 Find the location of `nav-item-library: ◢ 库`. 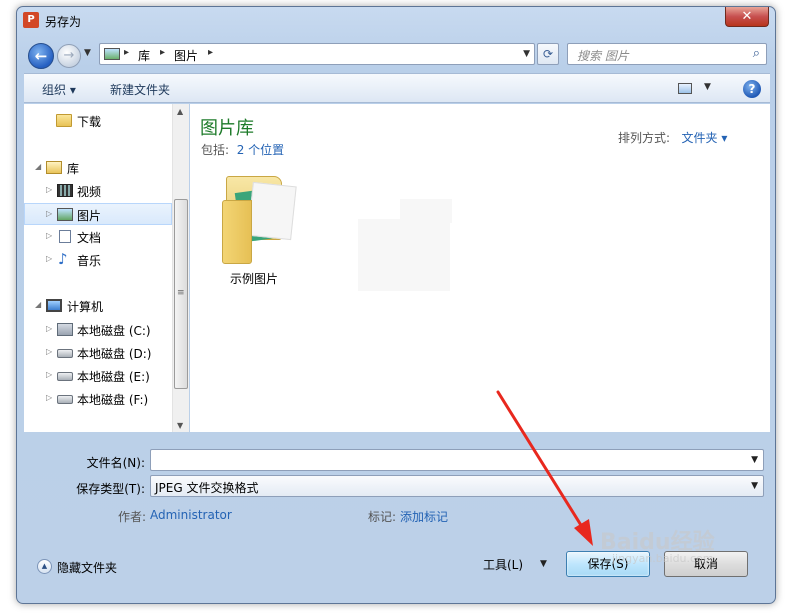

nav-item-library: ◢ 库 is located at coordinates (98, 168).